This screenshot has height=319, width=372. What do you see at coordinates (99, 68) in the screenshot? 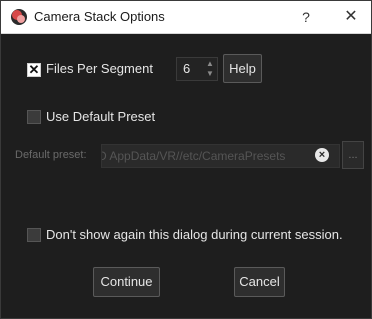
I see `files-per-segment-label: Files Per Segment` at bounding box center [99, 68].